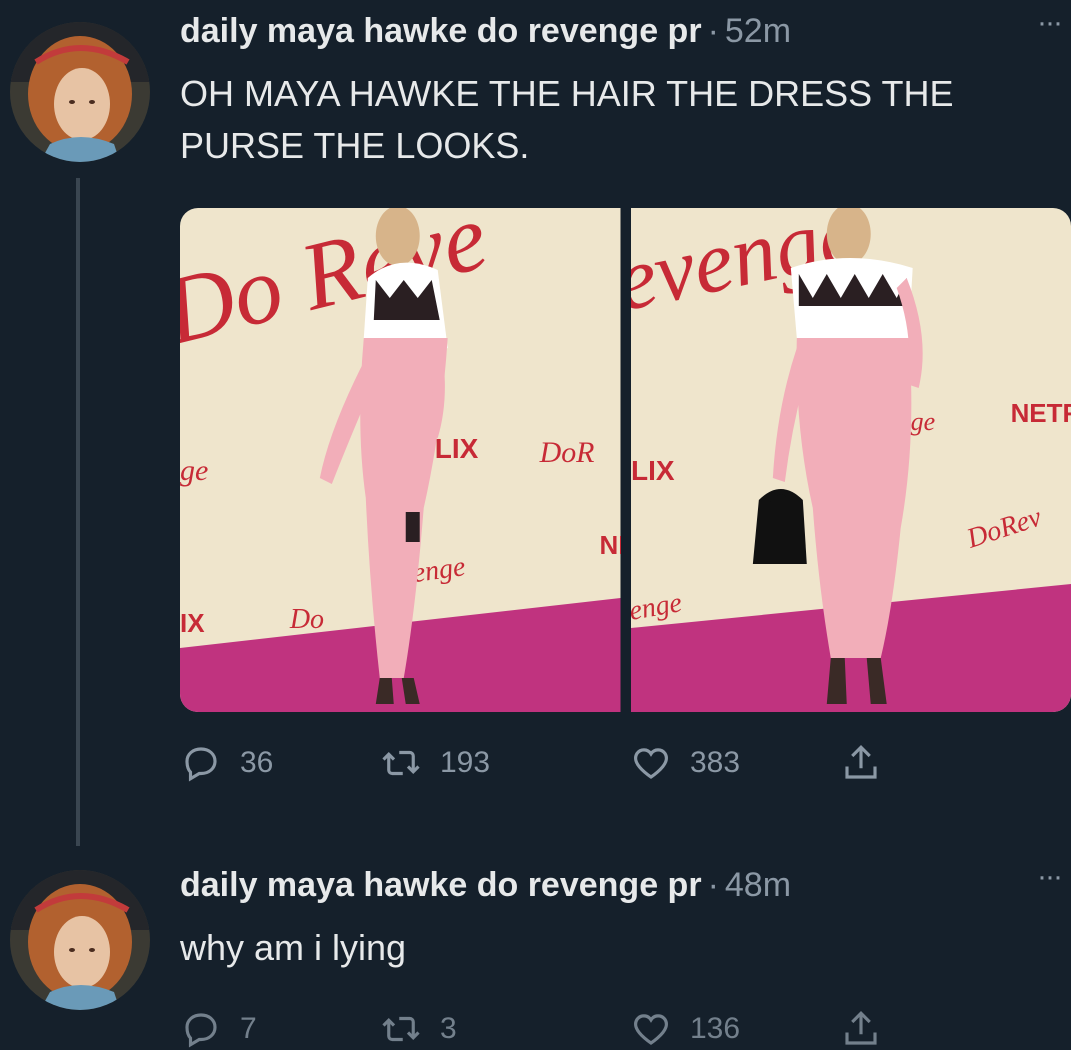  I want to click on reply-button: 36, so click(280, 763).